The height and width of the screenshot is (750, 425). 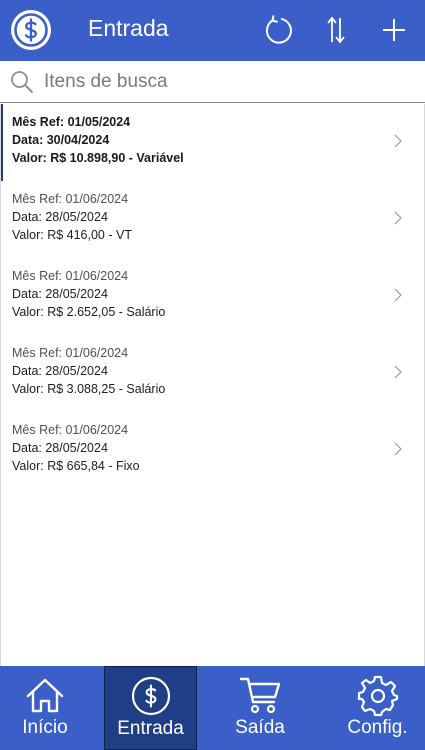 What do you see at coordinates (45, 727) in the screenshot?
I see `nav-label: Início` at bounding box center [45, 727].